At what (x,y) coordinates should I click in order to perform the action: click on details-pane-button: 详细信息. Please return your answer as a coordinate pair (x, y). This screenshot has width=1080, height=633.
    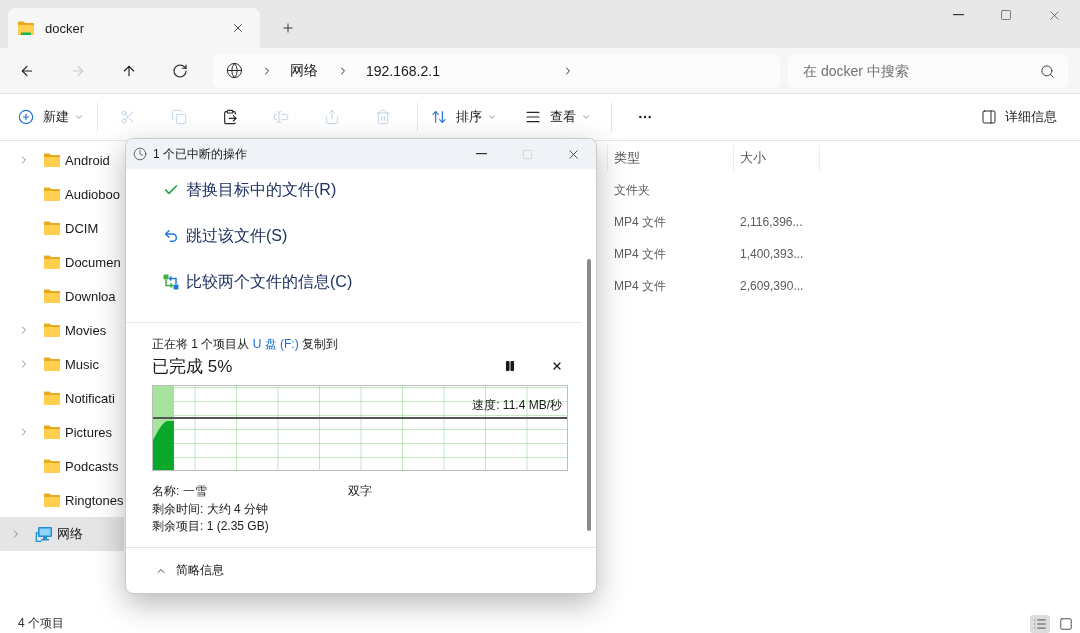
    Looking at the image, I should click on (1019, 117).